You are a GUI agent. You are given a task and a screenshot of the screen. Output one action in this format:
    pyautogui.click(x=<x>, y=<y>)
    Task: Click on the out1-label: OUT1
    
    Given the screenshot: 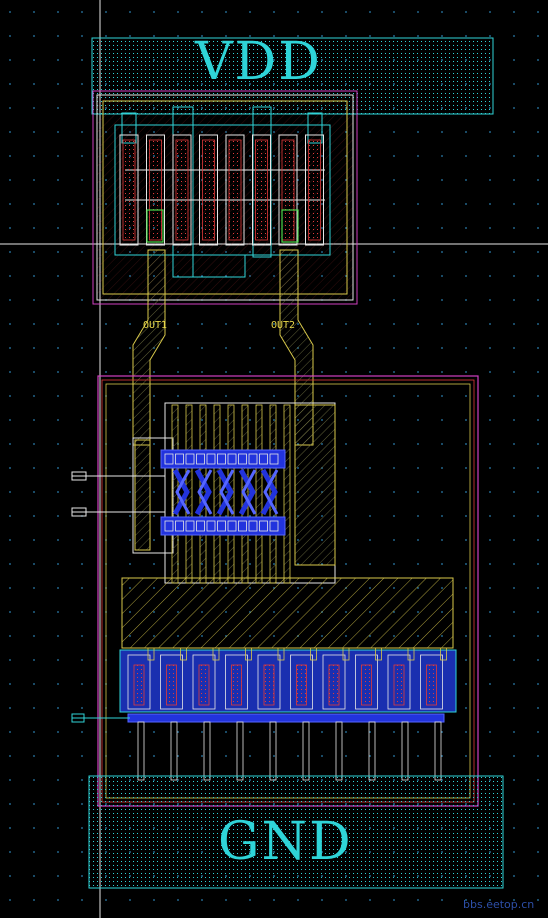 What is the action you would take?
    pyautogui.click(x=155, y=325)
    